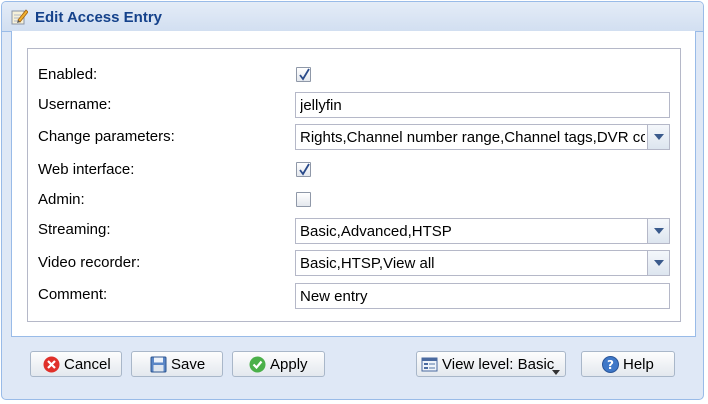  Describe the element at coordinates (367, 263) in the screenshot. I see `video-recorder-value: Basic,HTSP,View all` at that location.